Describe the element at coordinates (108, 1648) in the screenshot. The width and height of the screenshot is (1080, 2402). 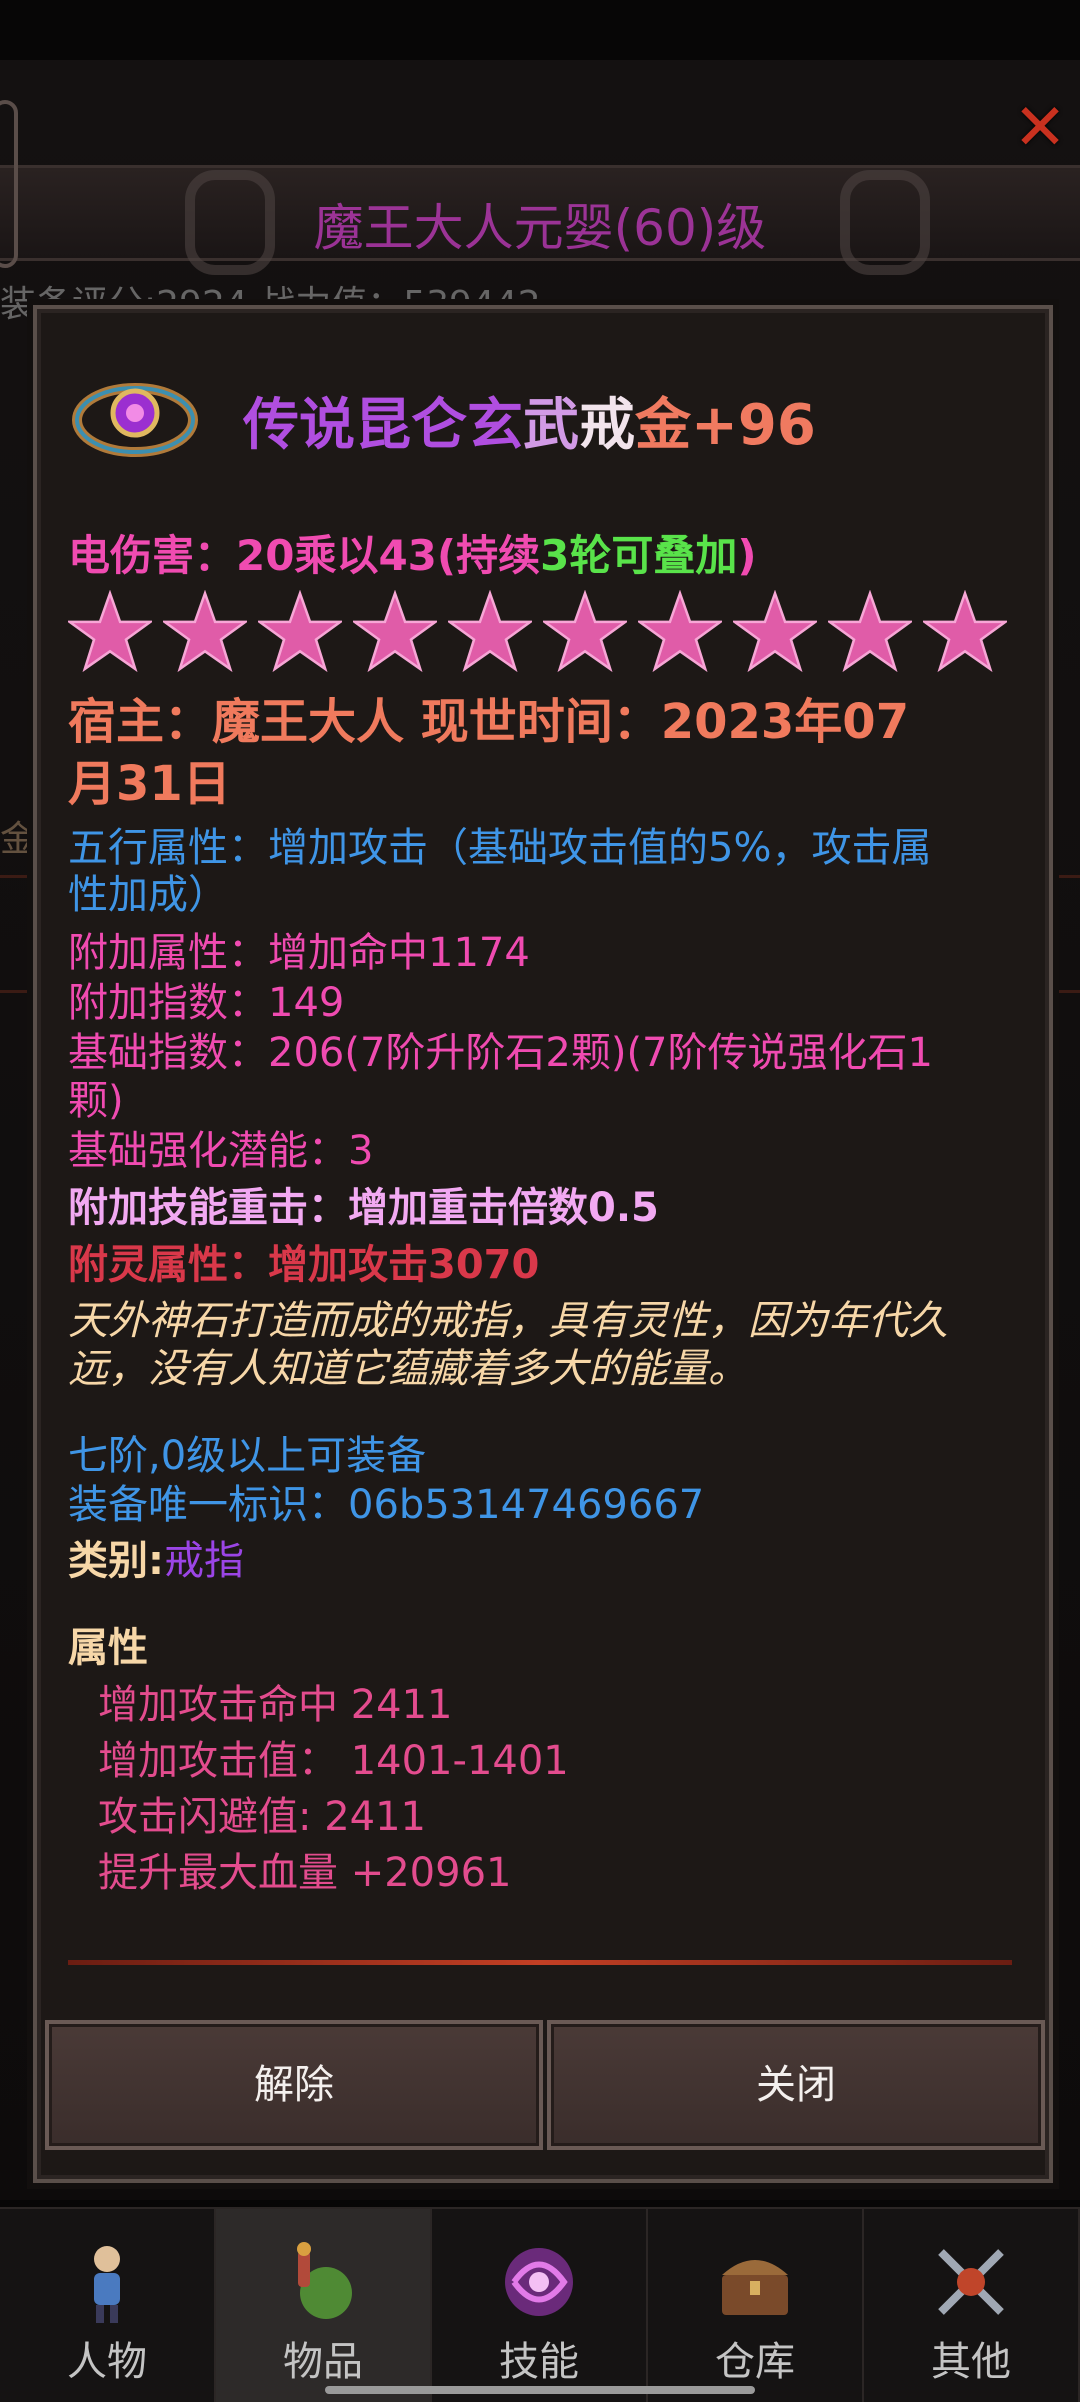
I see `attributes-title: 属性` at that location.